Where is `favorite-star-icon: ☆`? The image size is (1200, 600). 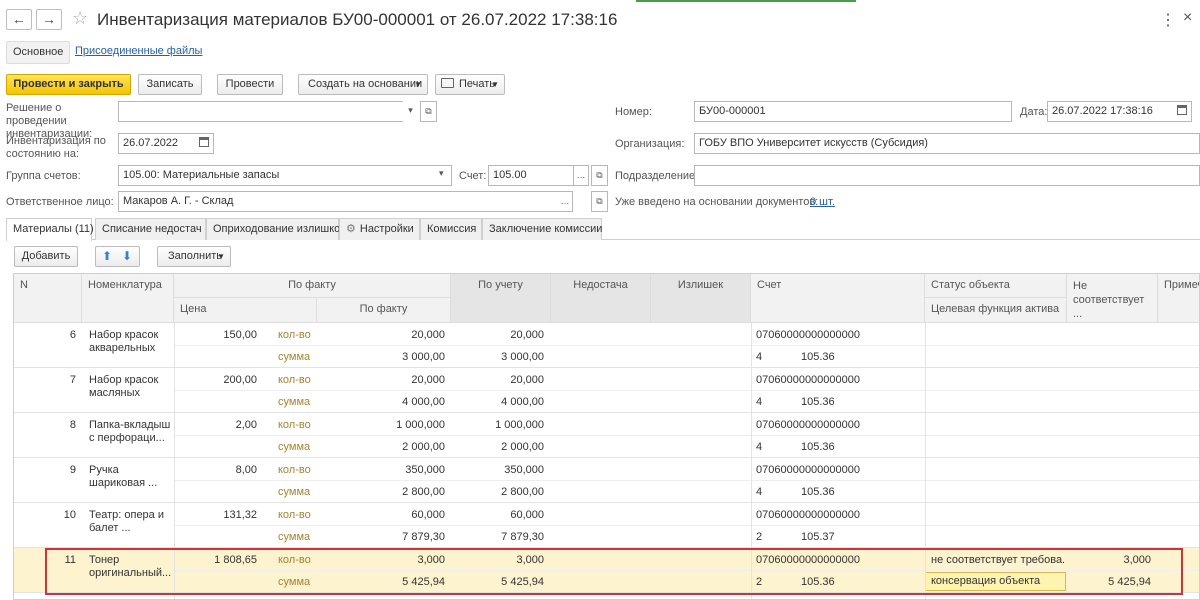 favorite-star-icon: ☆ is located at coordinates (80, 18).